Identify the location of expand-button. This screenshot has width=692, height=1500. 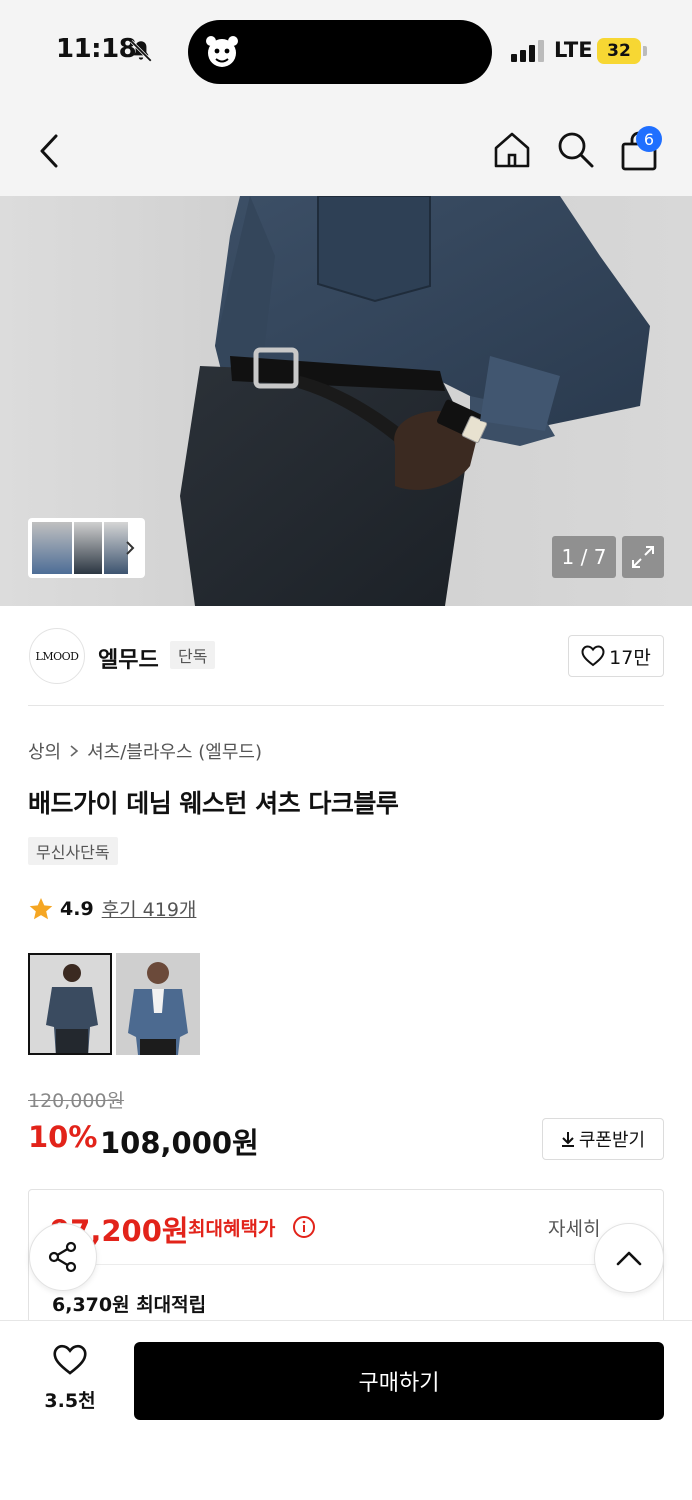
(643, 557).